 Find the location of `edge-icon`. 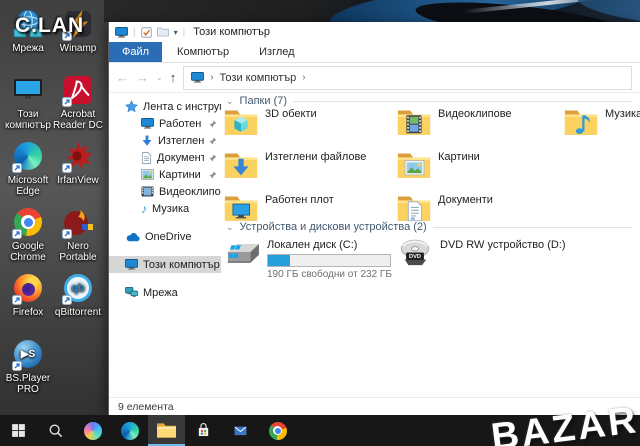

edge-icon is located at coordinates (28, 156).